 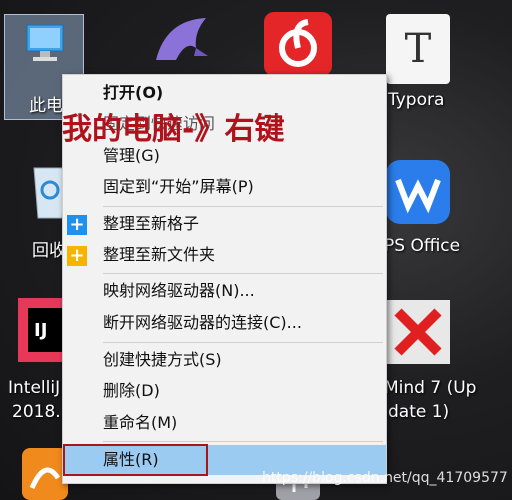 What do you see at coordinates (430, 388) in the screenshot?
I see `xmind-label: Mind 7 (Up` at bounding box center [430, 388].